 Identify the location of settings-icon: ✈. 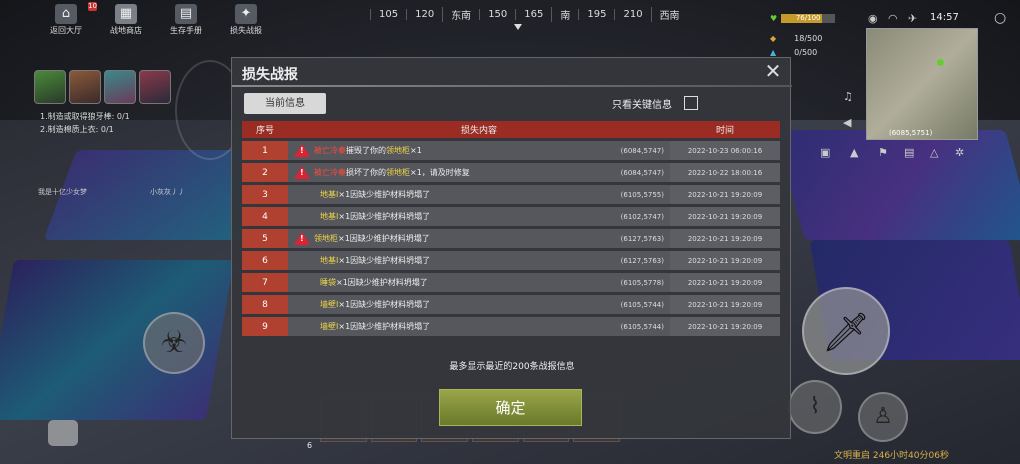
(912, 18).